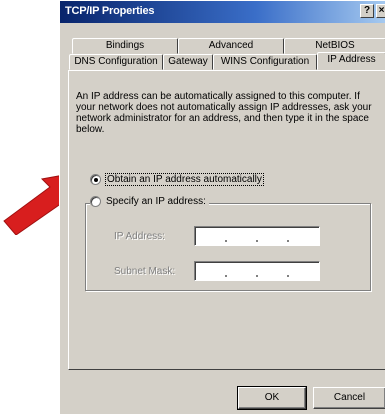 This screenshot has width=385, height=414. What do you see at coordinates (231, 46) in the screenshot?
I see `tab-advanced: Advanced` at bounding box center [231, 46].